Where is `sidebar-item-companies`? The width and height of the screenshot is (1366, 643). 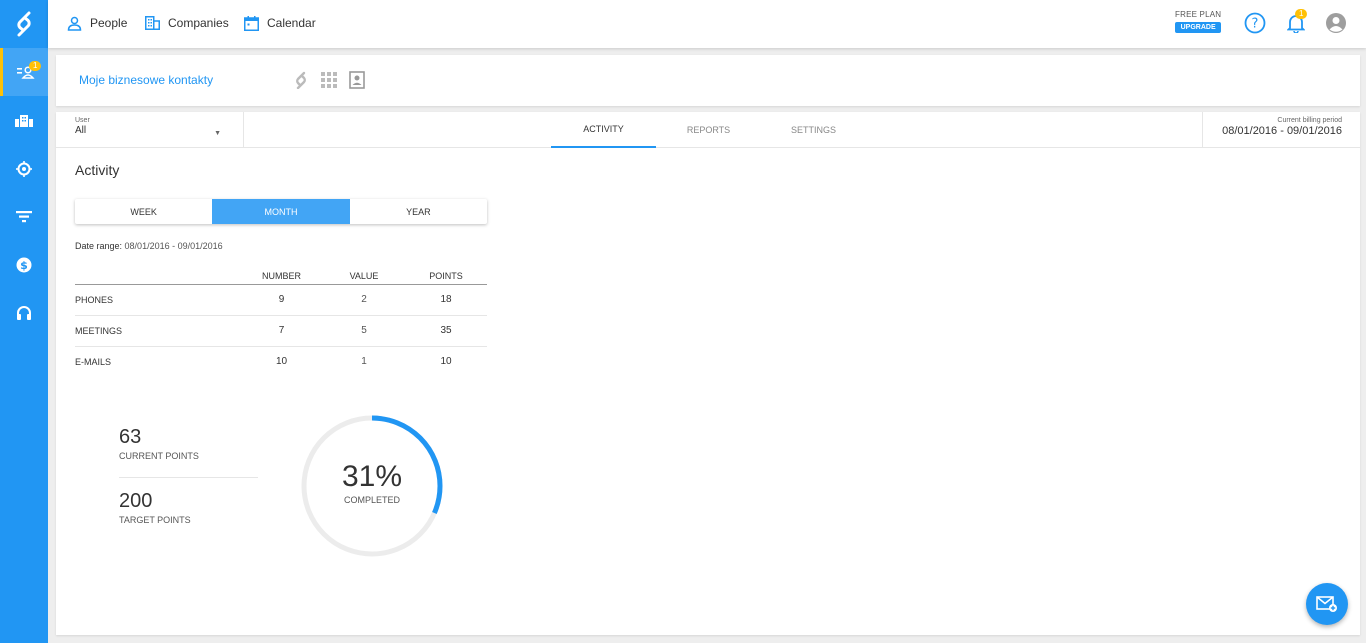
sidebar-item-companies is located at coordinates (24, 121).